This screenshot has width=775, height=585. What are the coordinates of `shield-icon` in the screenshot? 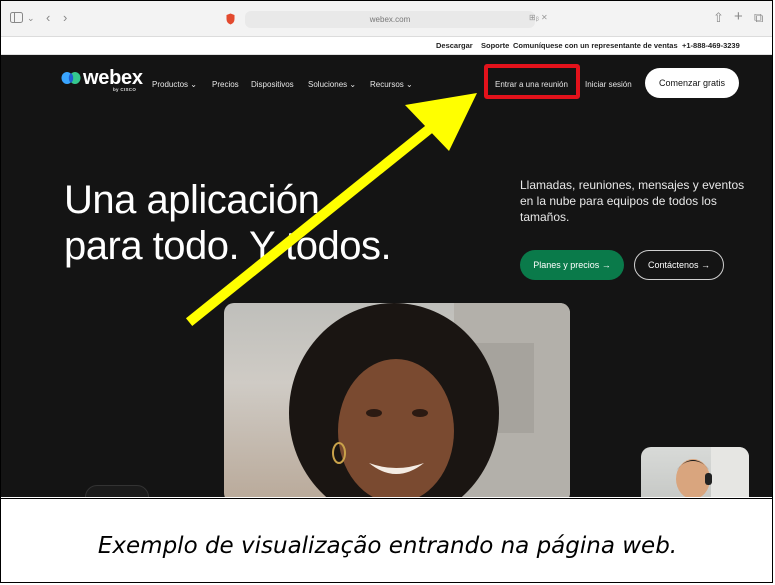 It's located at (230, 19).